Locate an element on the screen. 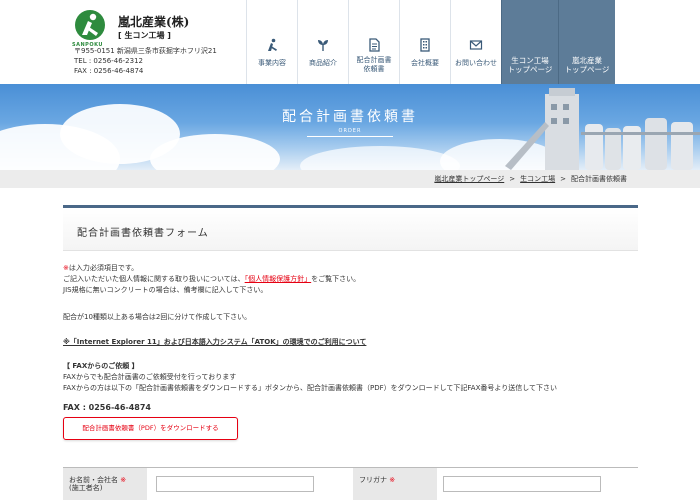  nav-label: 生コン工場 トップページ is located at coordinates (530, 65).